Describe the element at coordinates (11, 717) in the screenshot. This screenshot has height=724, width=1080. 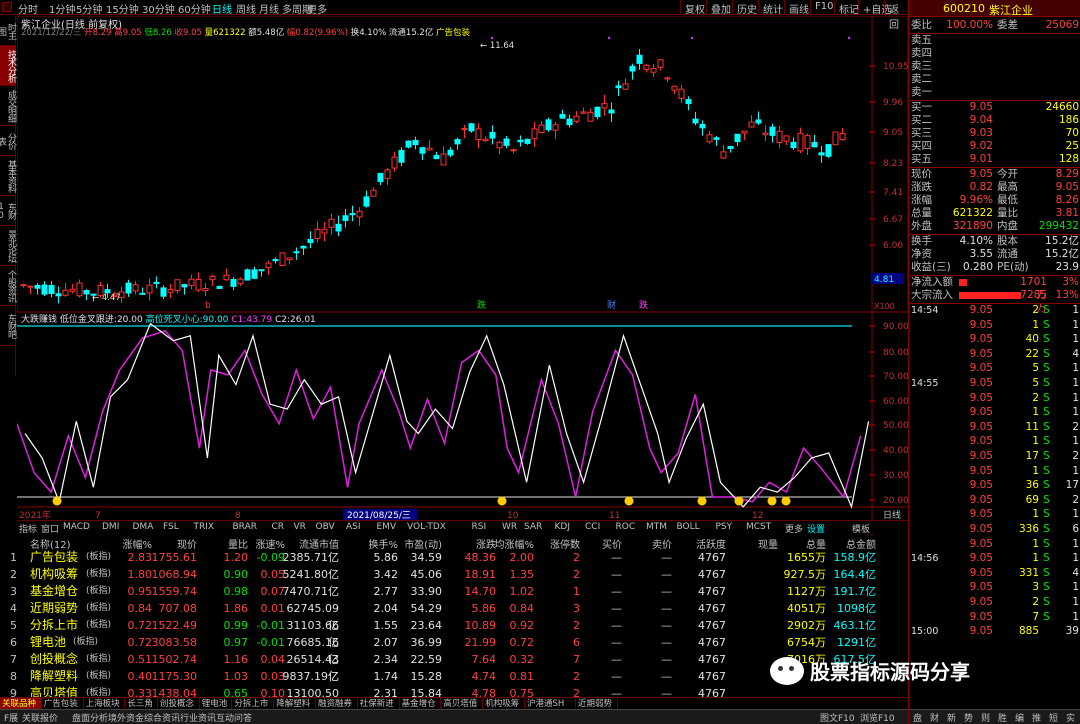
I see `status-item-0: F展` at that location.